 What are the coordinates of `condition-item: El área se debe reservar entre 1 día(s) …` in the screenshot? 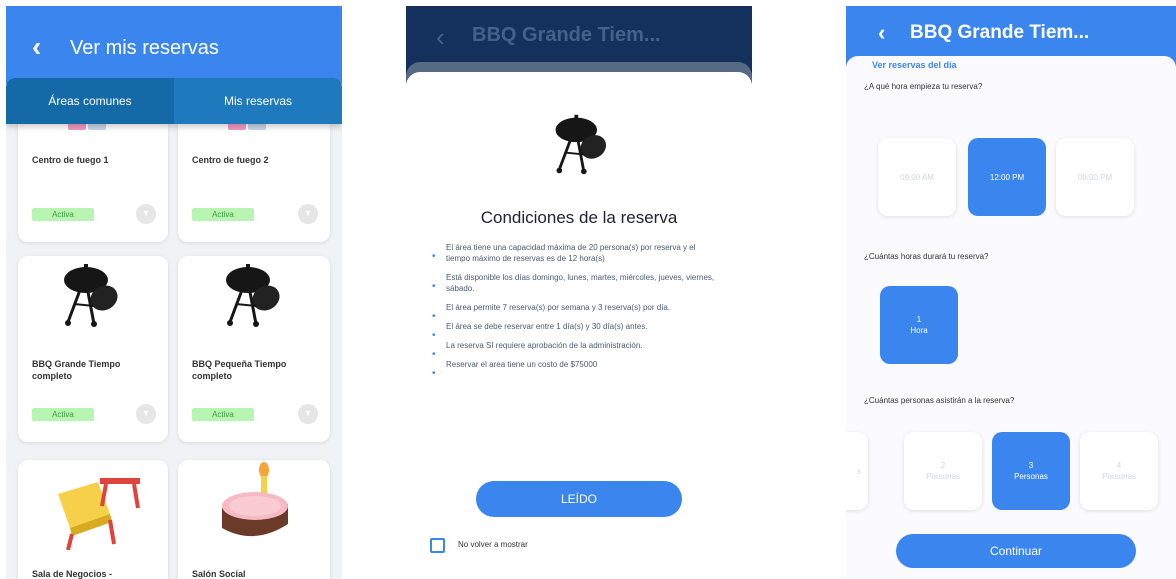 It's located at (574, 331).